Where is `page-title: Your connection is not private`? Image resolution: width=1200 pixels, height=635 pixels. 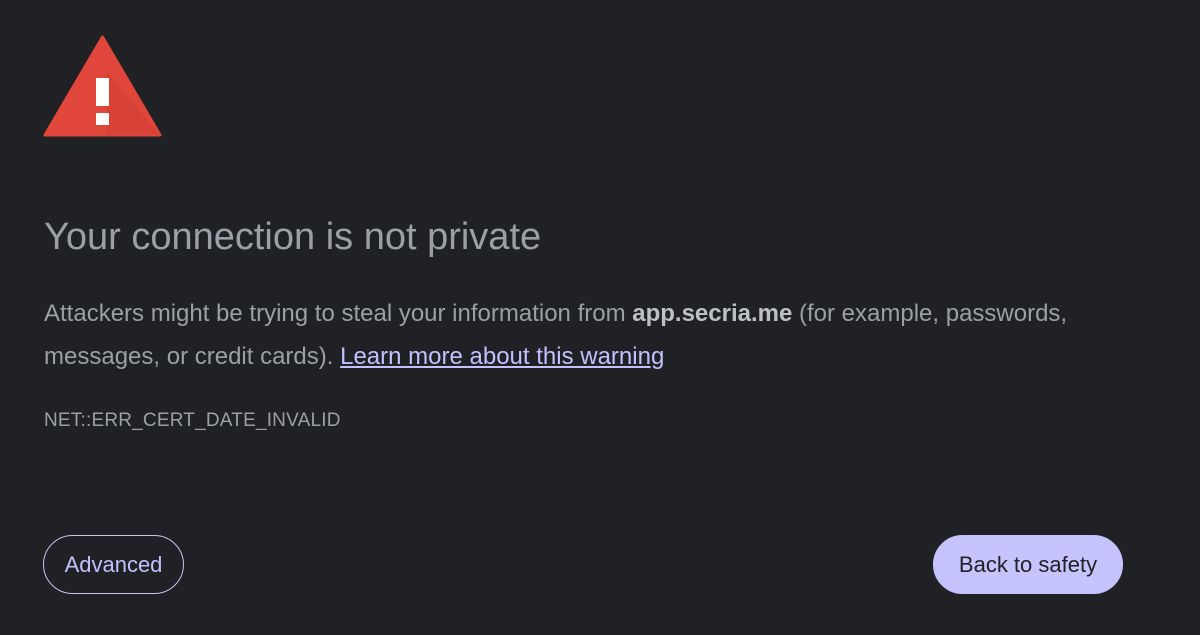
page-title: Your connection is not private is located at coordinates (293, 237).